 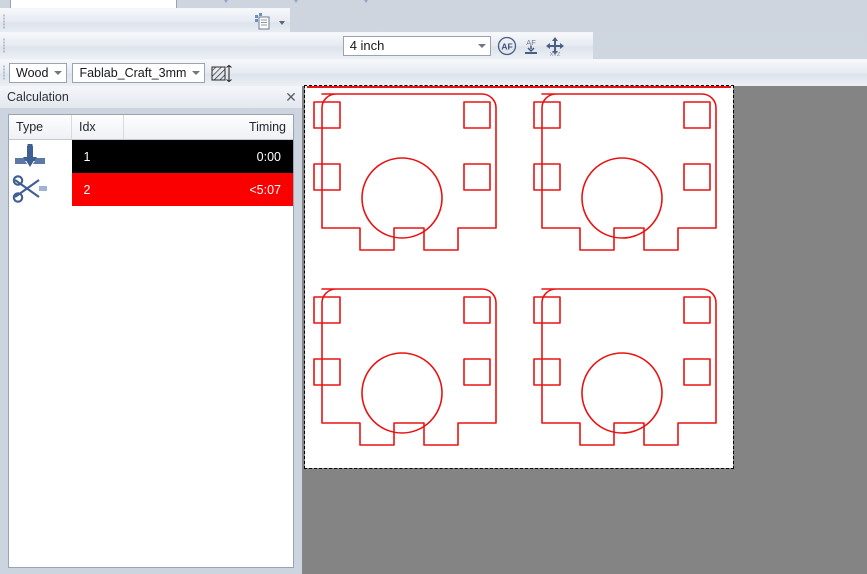 I want to click on material-select-value: Wood, so click(x=32, y=72).